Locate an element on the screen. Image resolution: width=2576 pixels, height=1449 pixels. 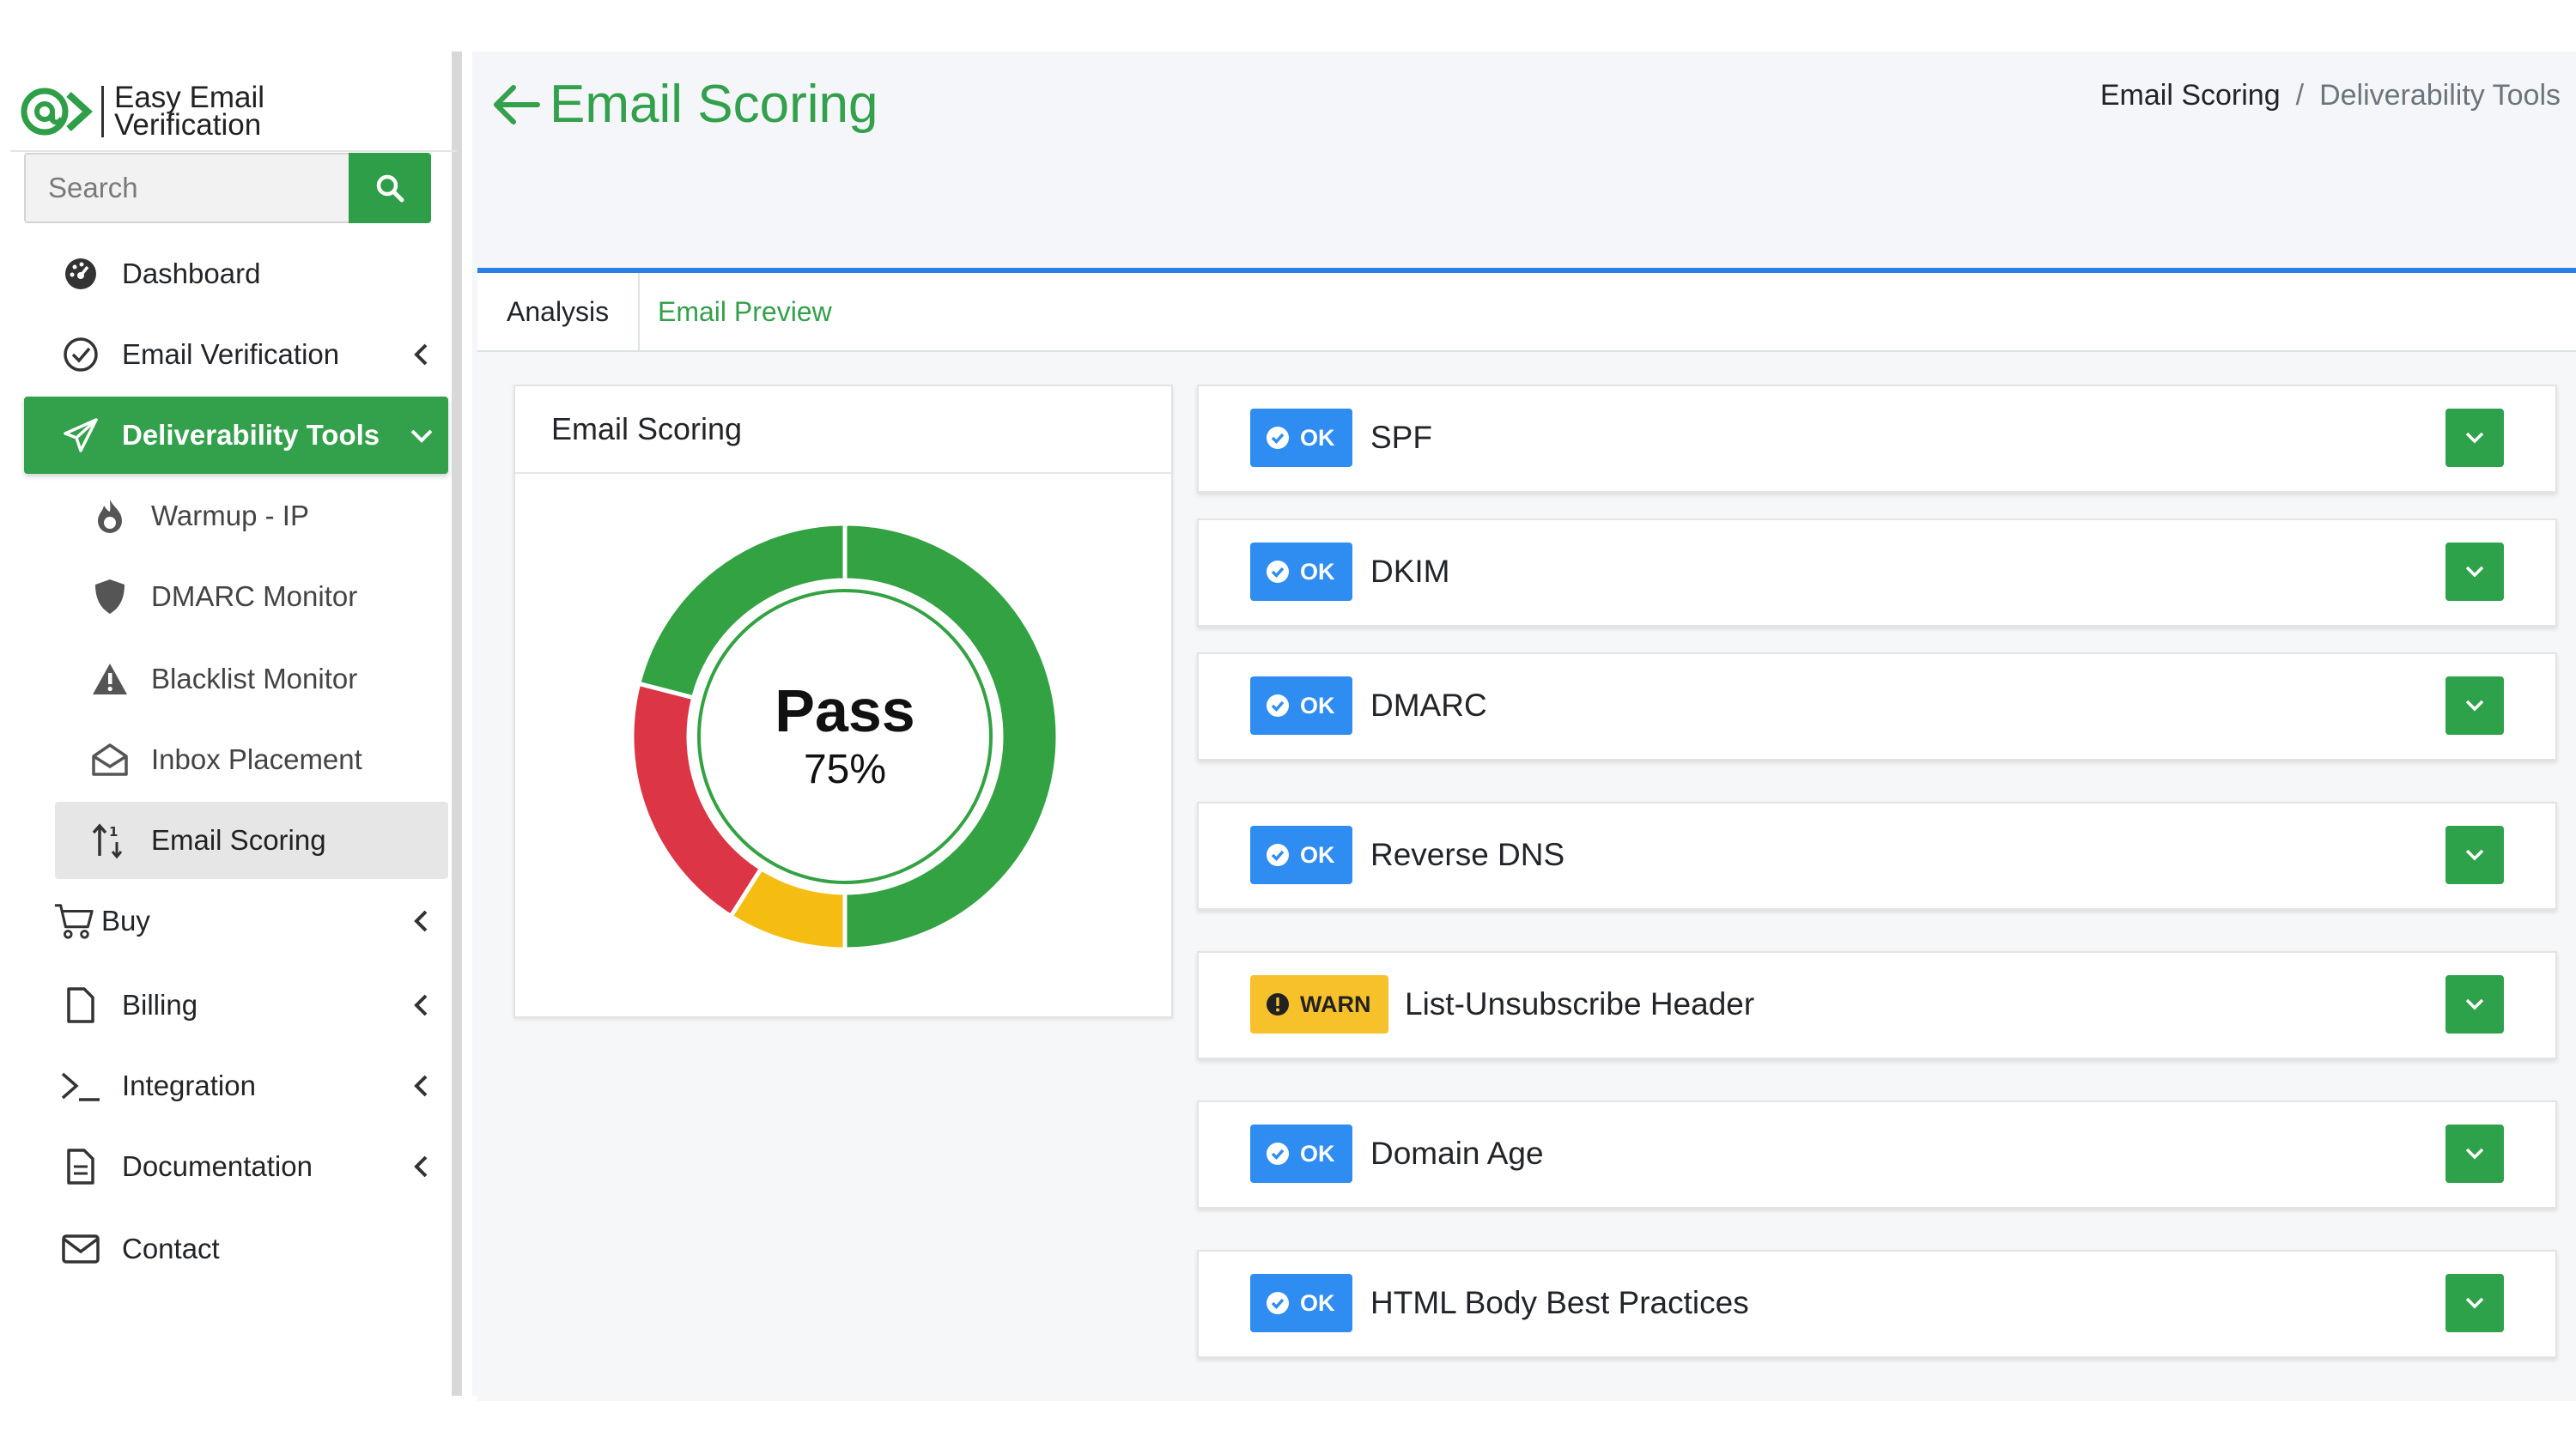
sidebar-item-label: Billing is located at coordinates (160, 1005).